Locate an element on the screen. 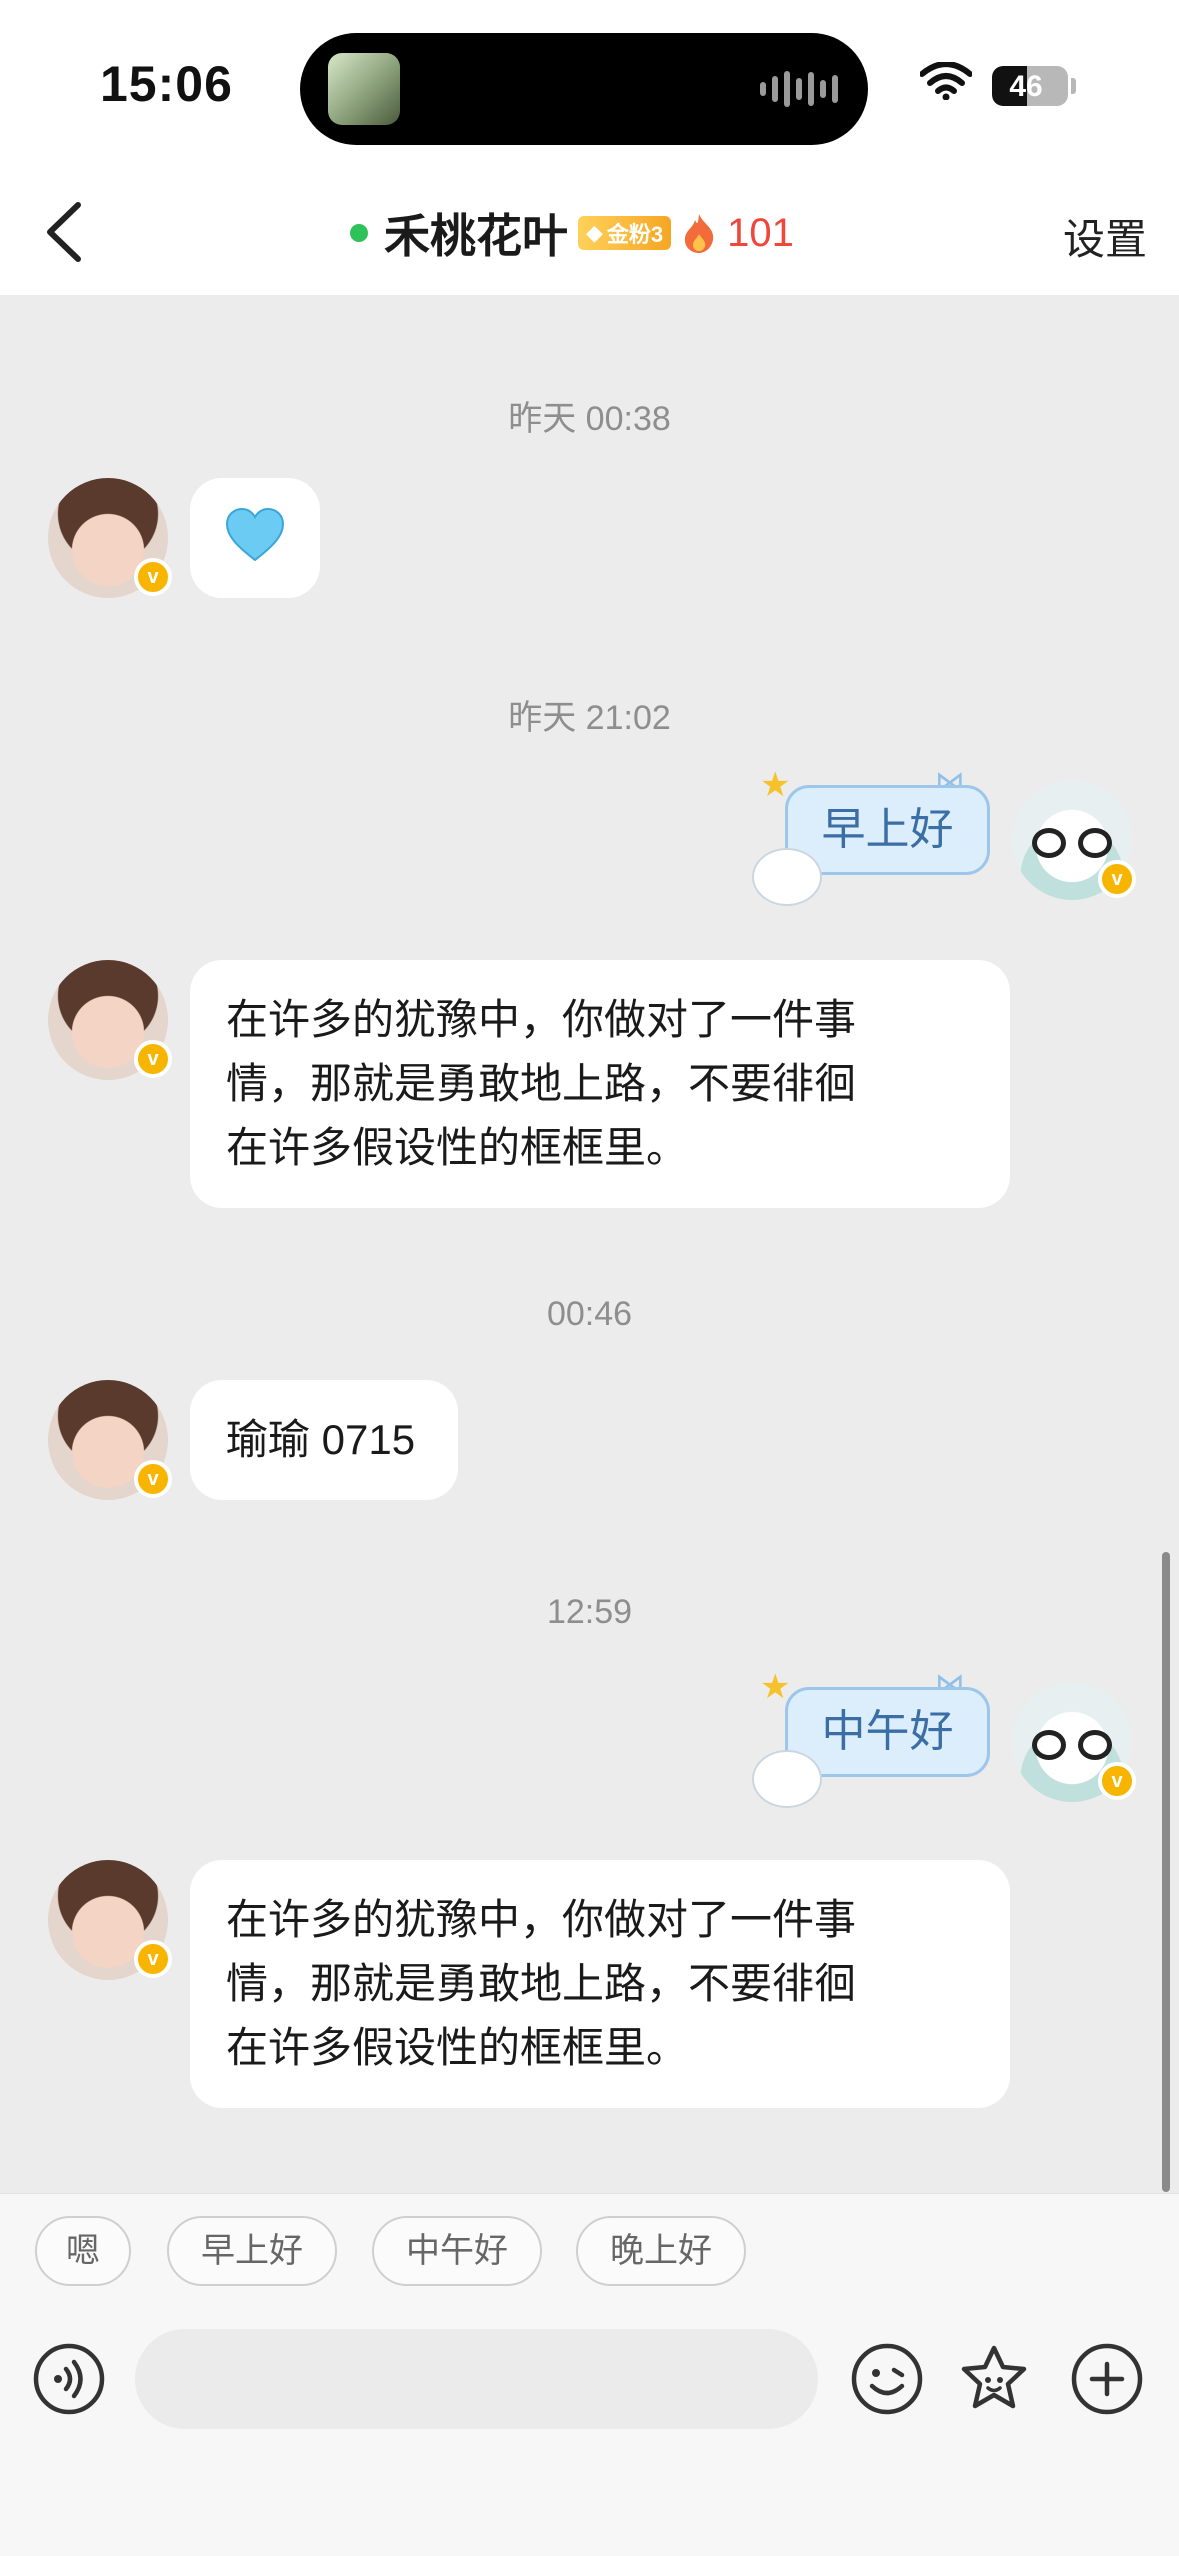 The image size is (1179, 2556). text-message-bubble: 瑜瑜 0715 is located at coordinates (324, 1440).